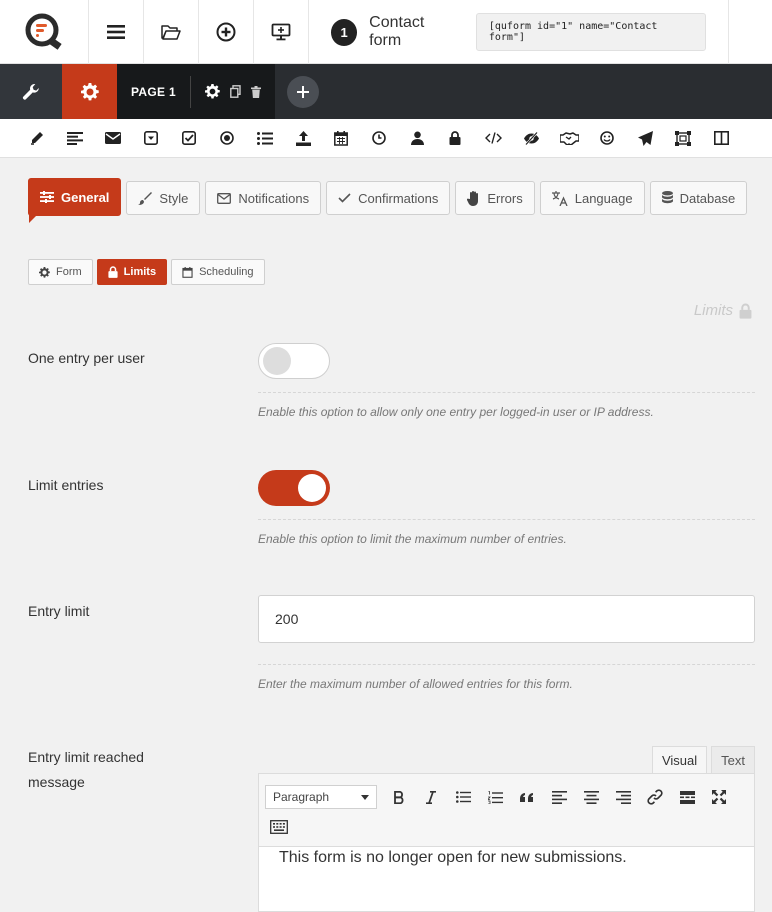 The width and height of the screenshot is (772, 912). I want to click on trash-icon, so click(255, 91).